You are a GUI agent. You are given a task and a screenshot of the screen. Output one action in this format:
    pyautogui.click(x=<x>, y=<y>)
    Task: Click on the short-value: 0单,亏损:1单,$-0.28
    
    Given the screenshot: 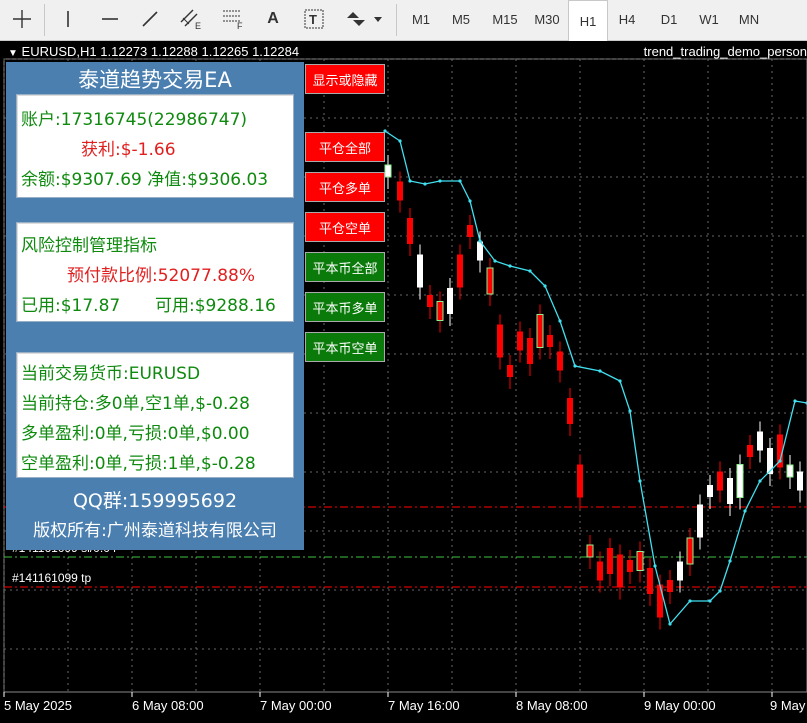 What is the action you would take?
    pyautogui.click(x=175, y=464)
    